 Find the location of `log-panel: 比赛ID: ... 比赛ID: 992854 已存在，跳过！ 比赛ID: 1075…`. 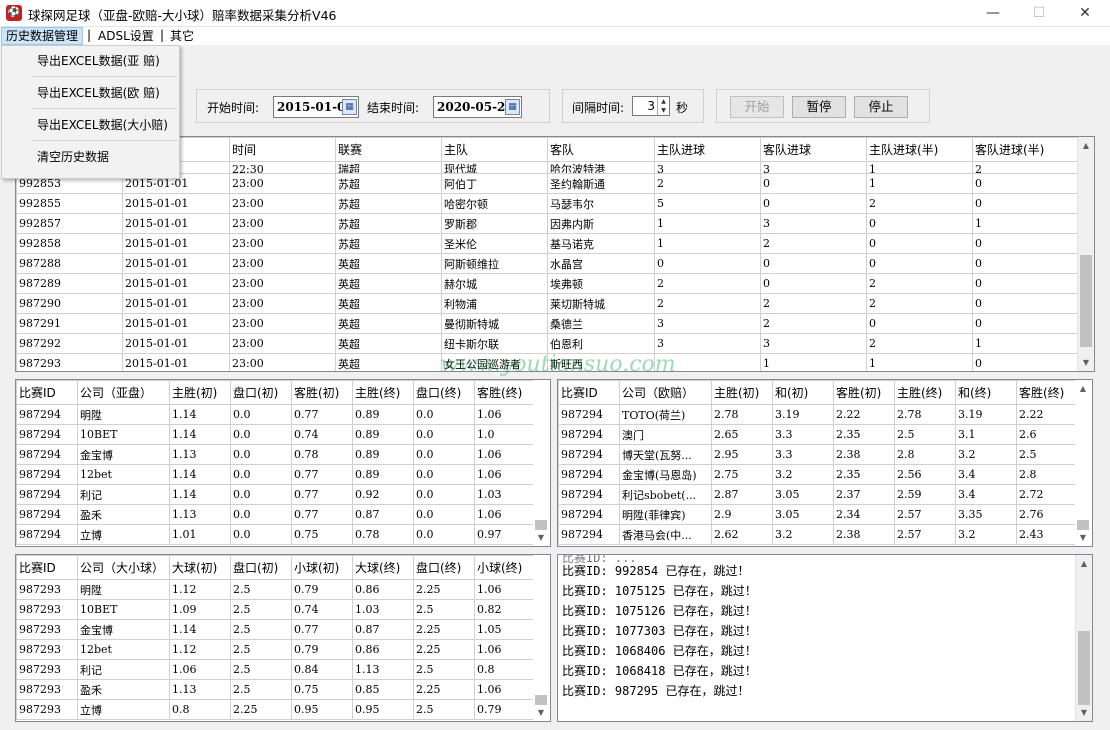

log-panel: 比赛ID: ... 比赛ID: 992854 已存在，跳过！ 比赛ID: 1075… is located at coordinates (825, 638).